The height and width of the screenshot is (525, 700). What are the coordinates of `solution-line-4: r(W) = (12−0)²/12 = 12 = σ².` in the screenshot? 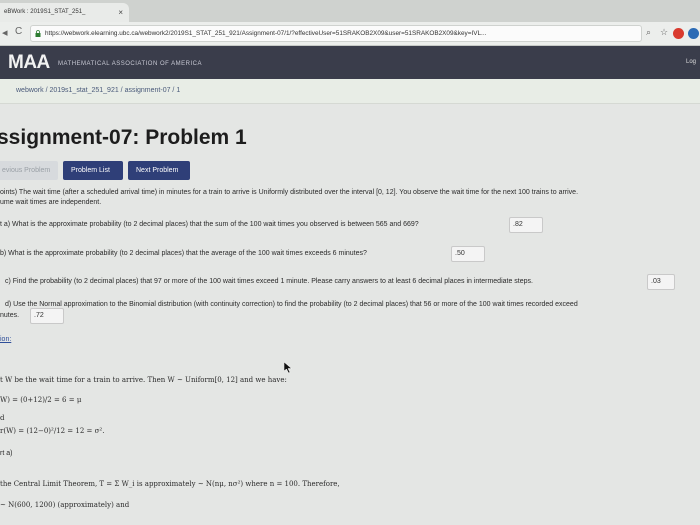 It's located at (52, 431).